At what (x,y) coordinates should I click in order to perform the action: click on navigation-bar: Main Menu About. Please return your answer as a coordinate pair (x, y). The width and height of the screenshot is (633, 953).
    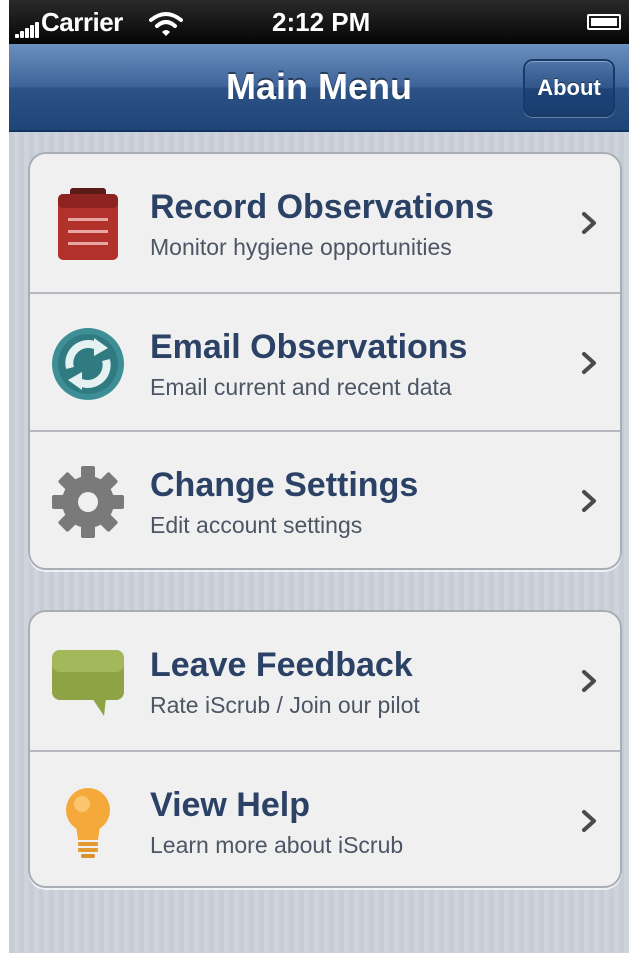
    Looking at the image, I should click on (319, 88).